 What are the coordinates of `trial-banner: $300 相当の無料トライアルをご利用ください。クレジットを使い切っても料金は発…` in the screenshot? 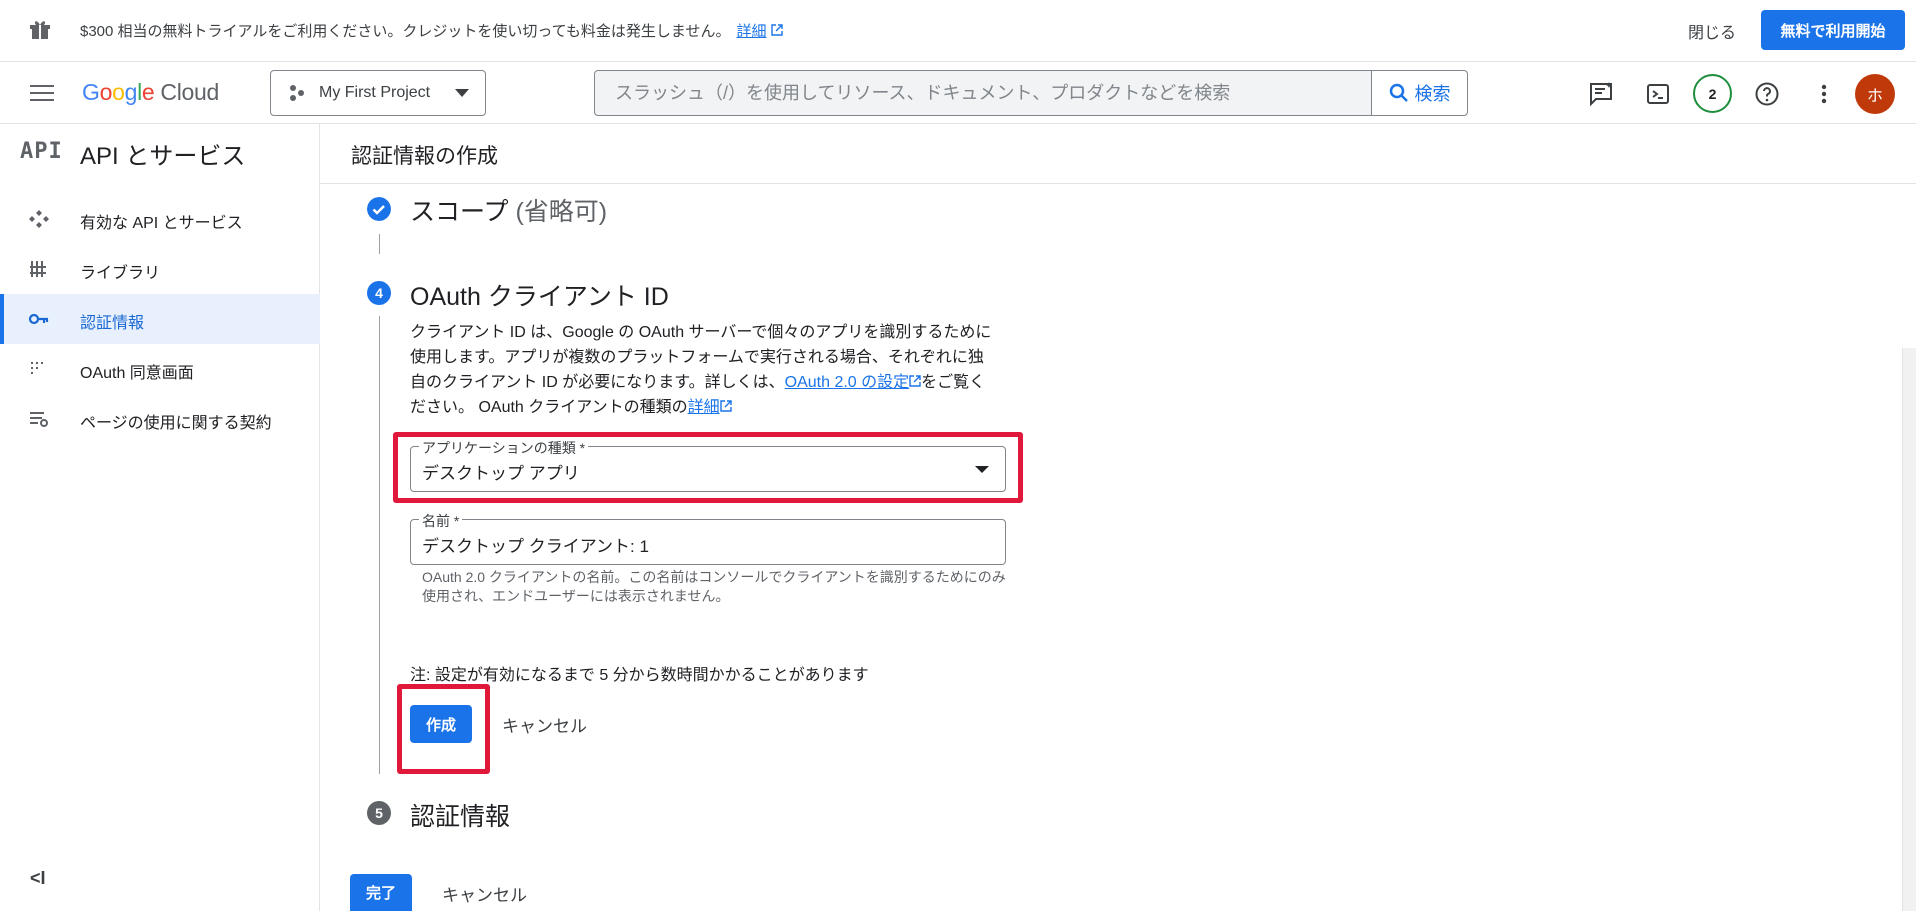 It's located at (958, 31).